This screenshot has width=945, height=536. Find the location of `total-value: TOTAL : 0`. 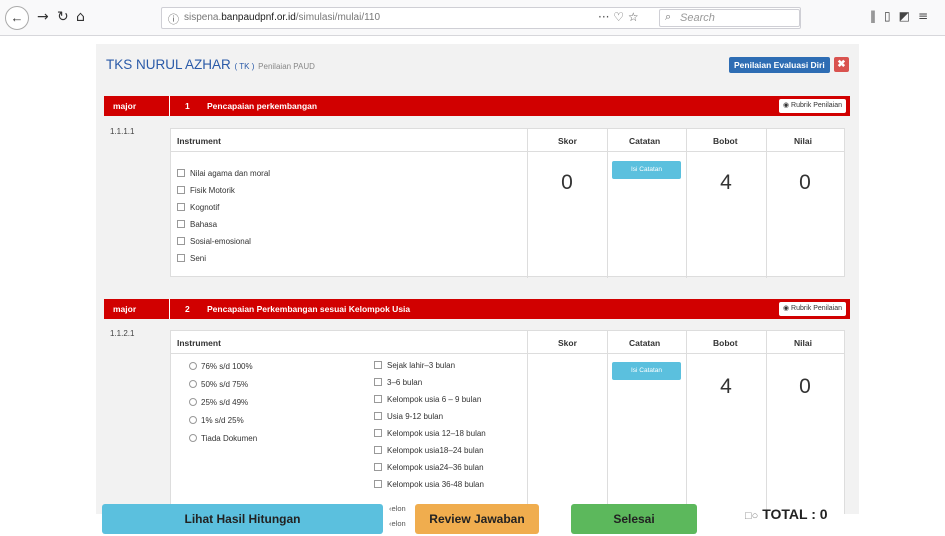

total-value: TOTAL : 0 is located at coordinates (795, 514).